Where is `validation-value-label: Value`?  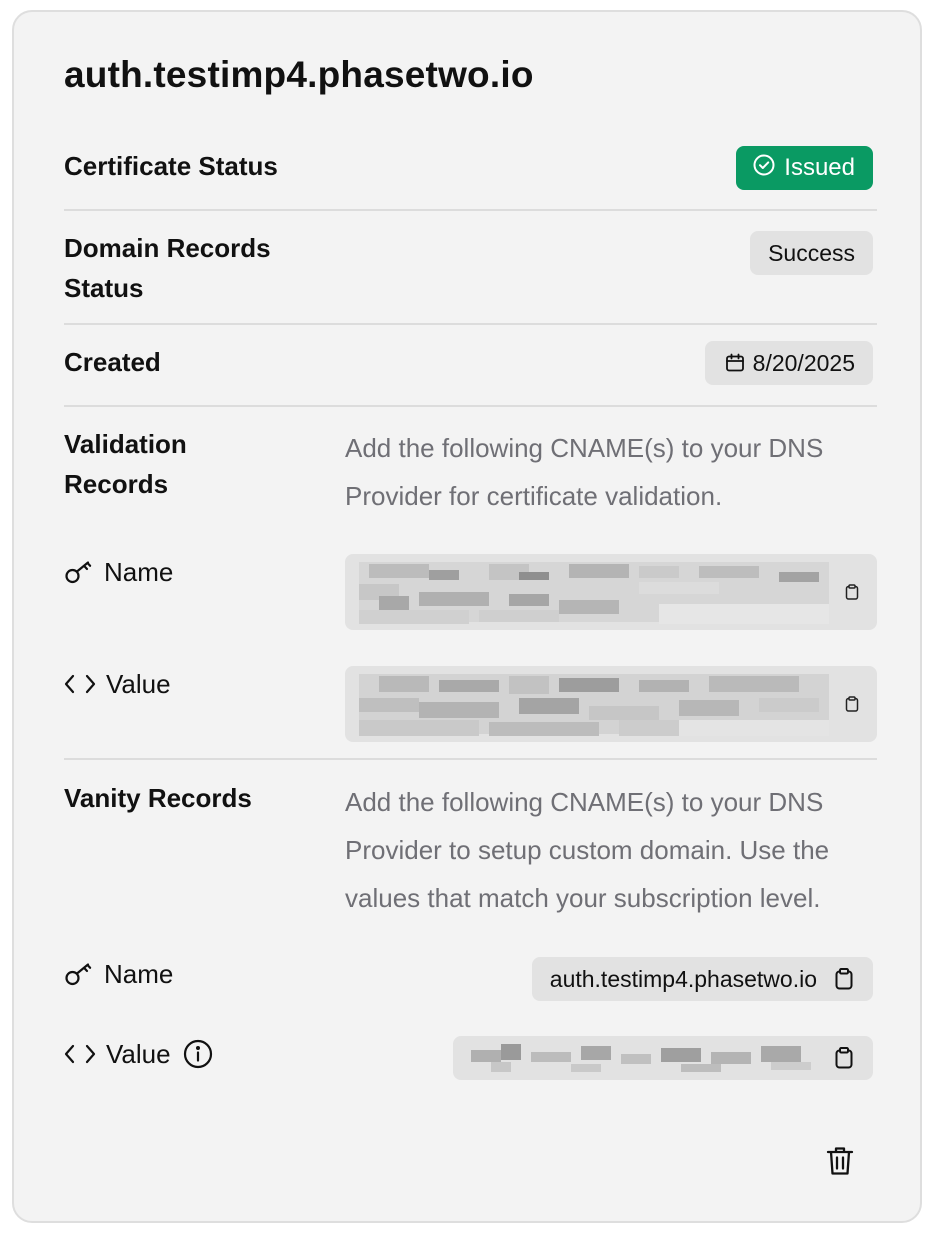
validation-value-label: Value is located at coordinates (117, 684).